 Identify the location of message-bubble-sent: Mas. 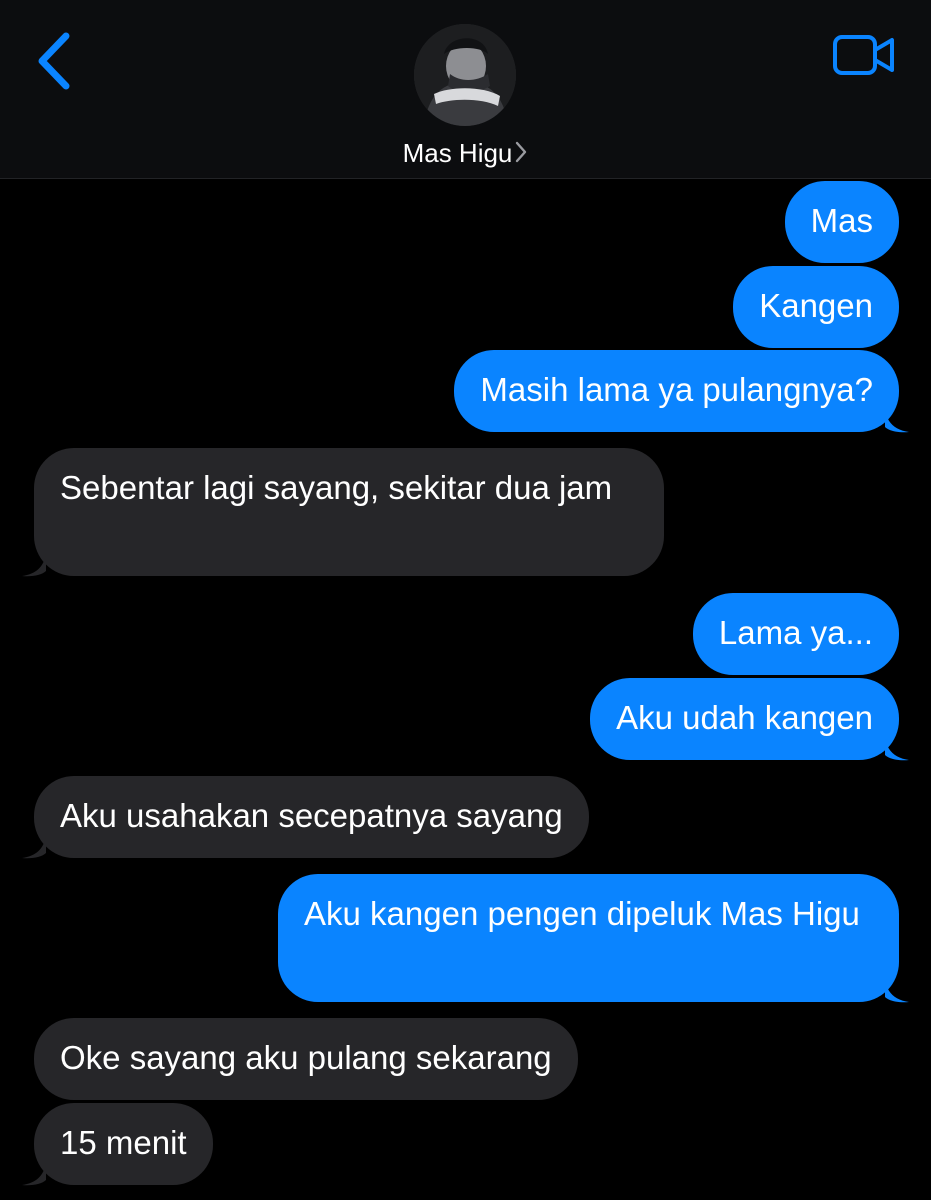
(841, 222).